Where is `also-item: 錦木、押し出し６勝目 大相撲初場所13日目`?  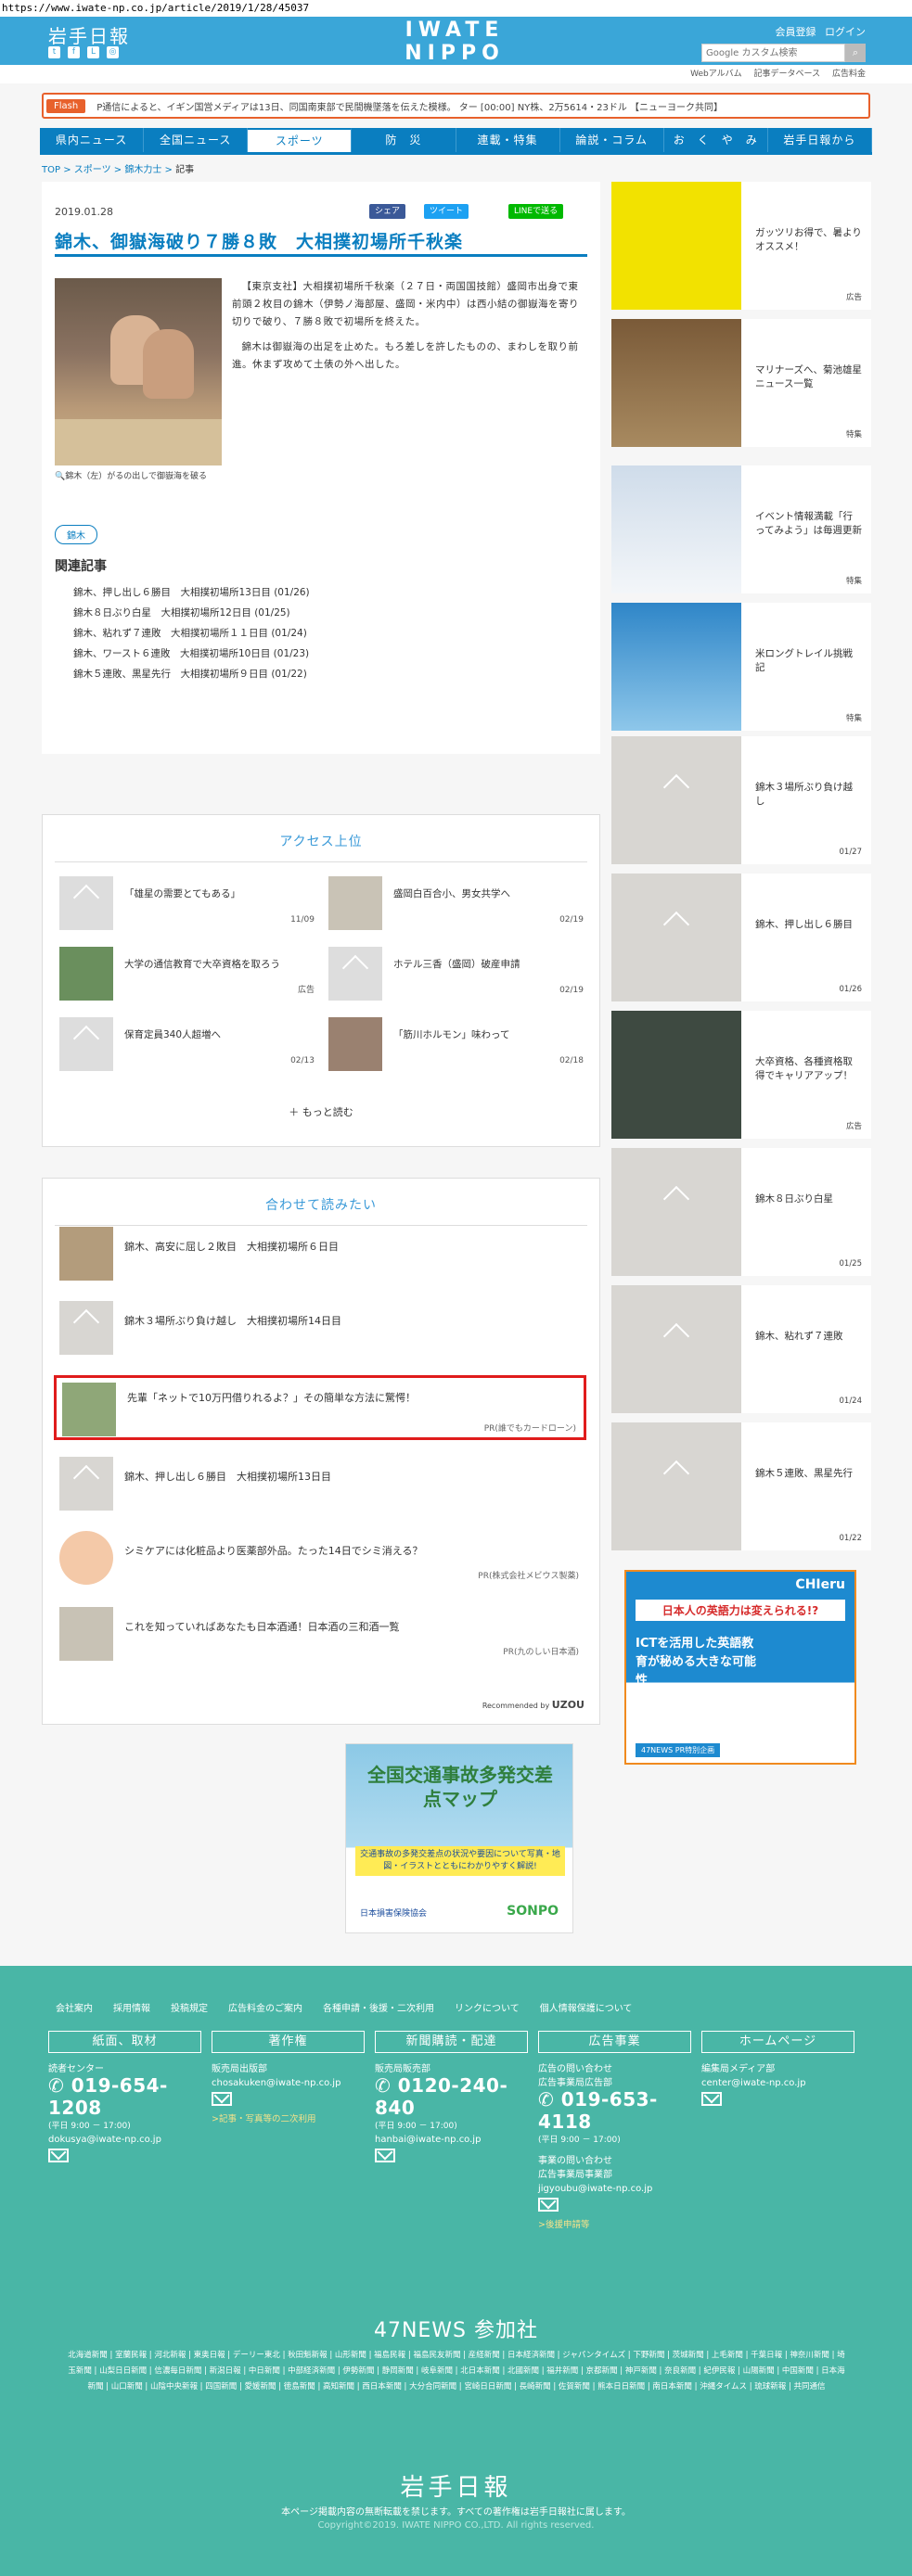
also-item: 錦木、押し出し６勝目 大相撲初場所13日目 is located at coordinates (322, 1484).